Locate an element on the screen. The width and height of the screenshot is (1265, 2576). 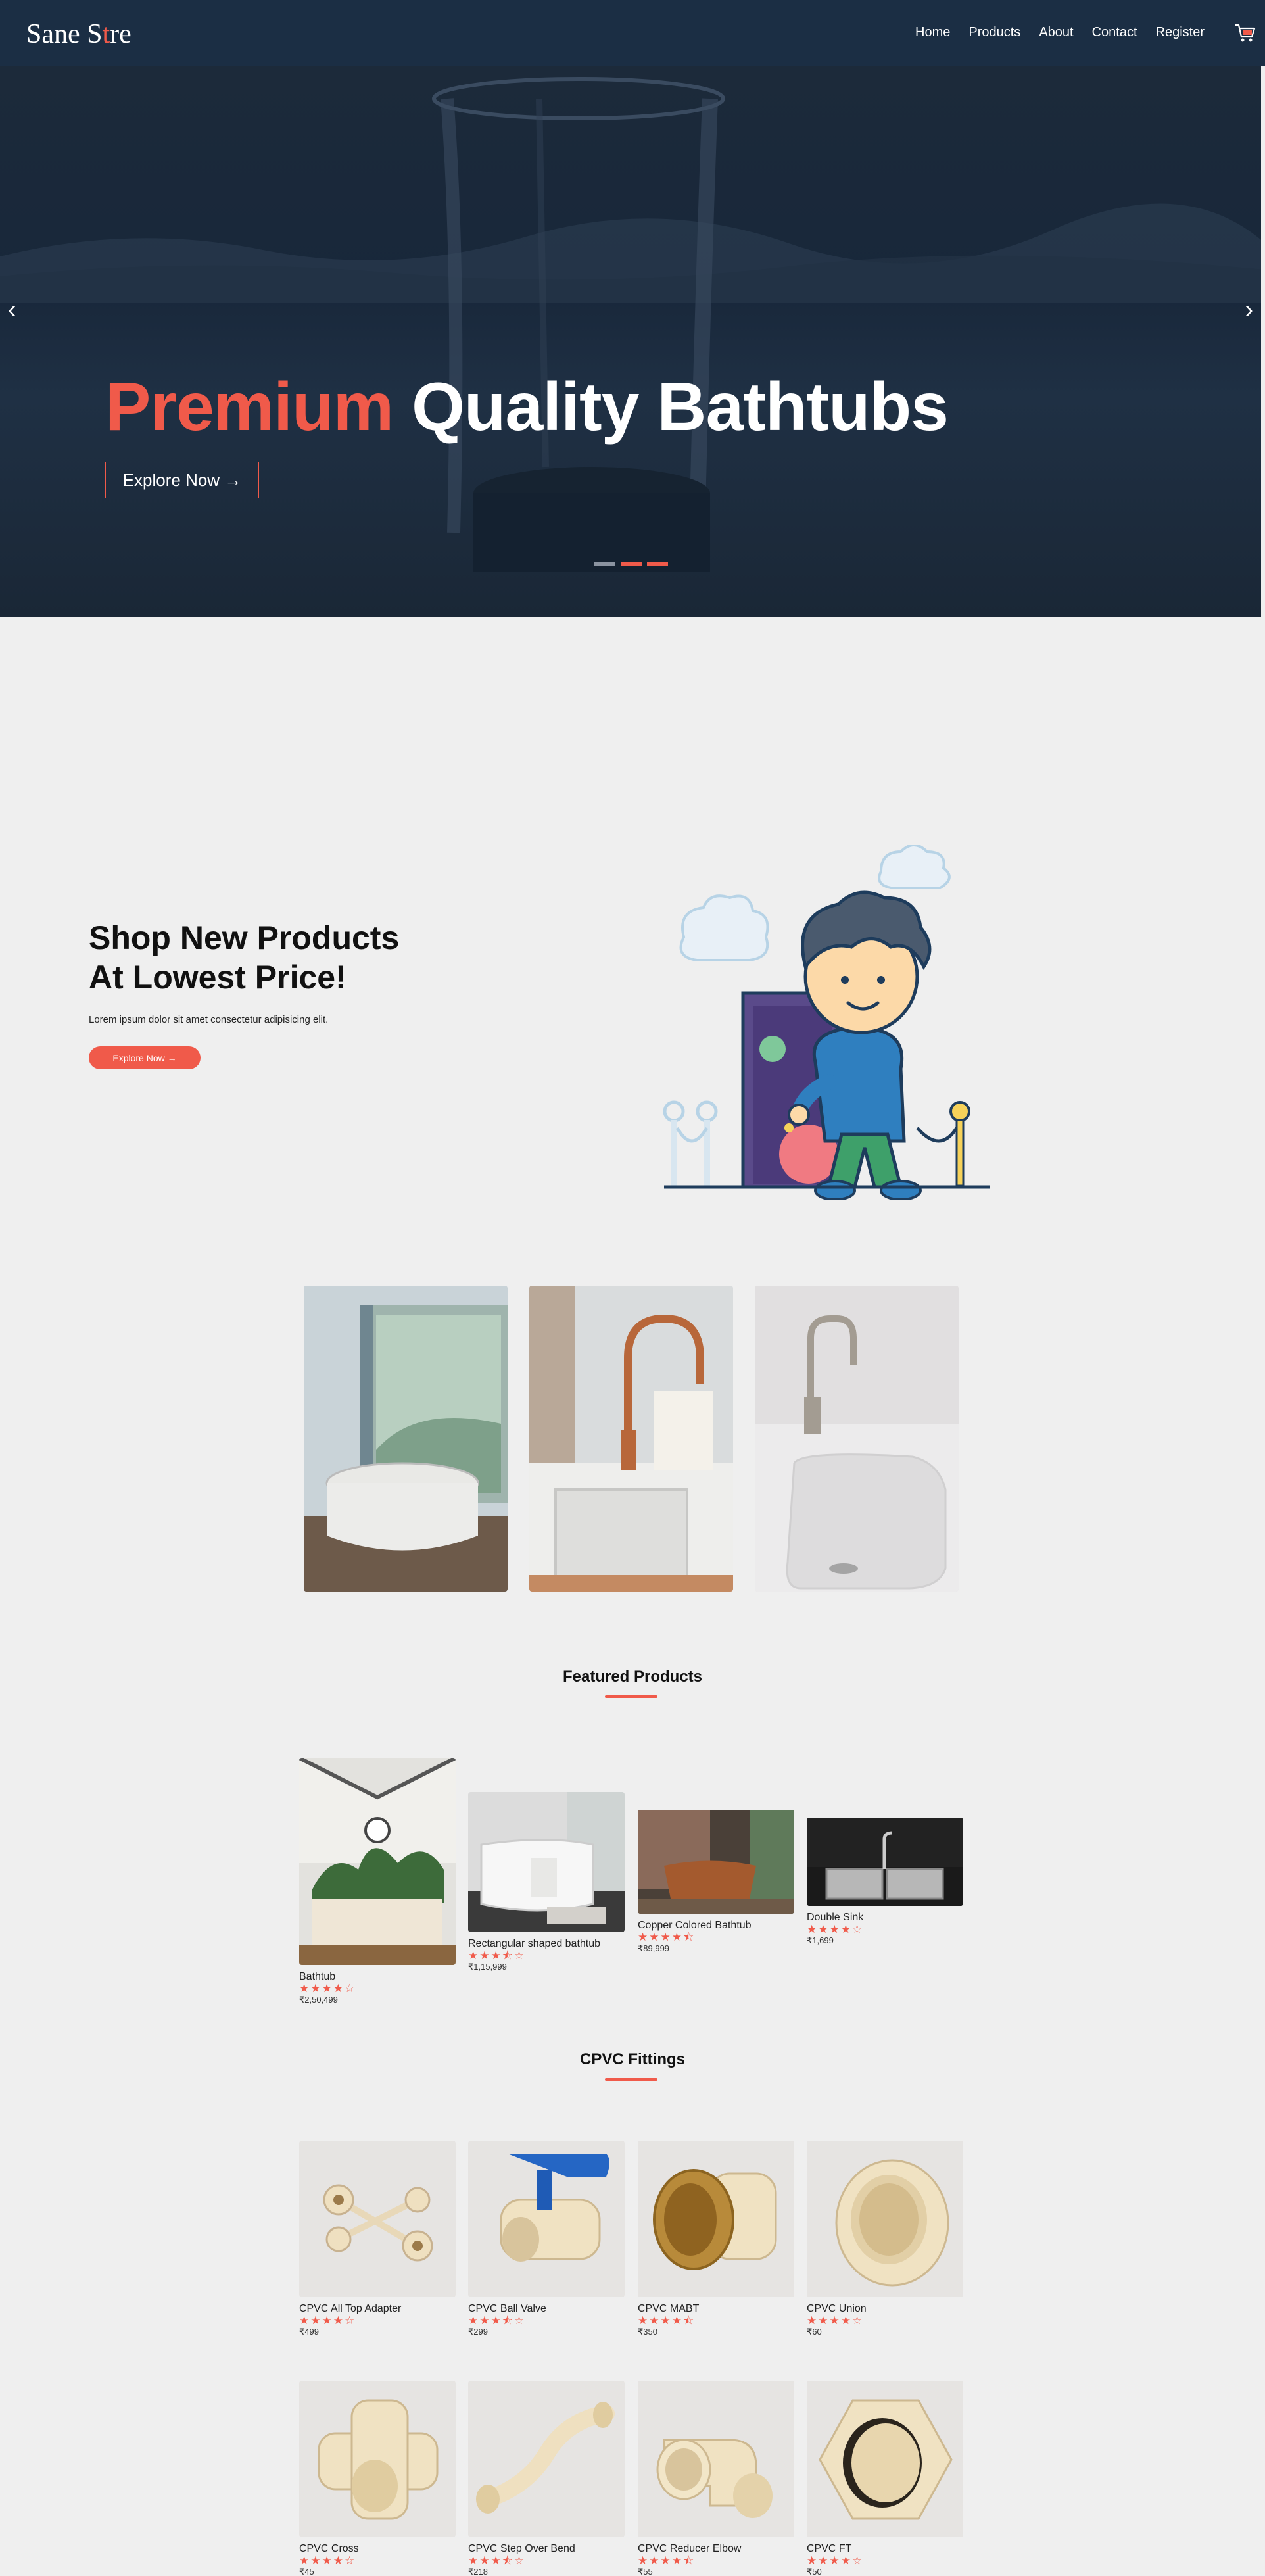
hero-edge is located at coordinates (1263, 342).